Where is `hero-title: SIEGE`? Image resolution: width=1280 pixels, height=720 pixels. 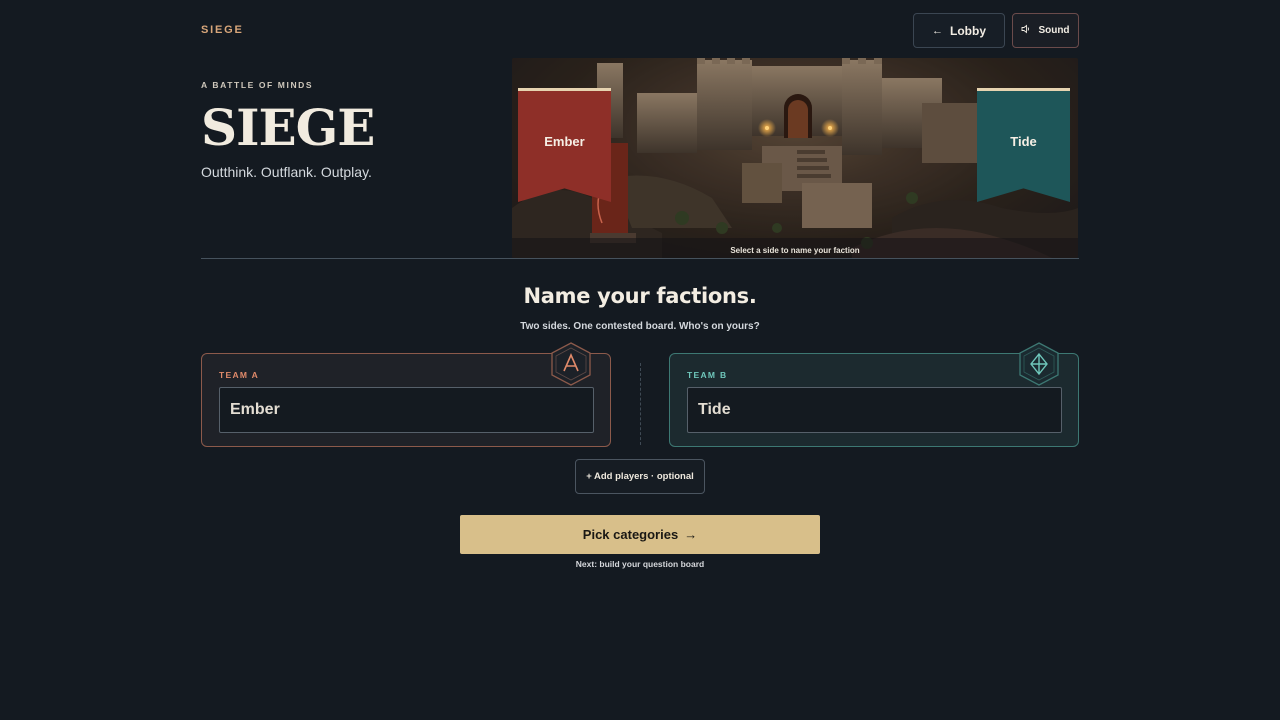
hero-title: SIEGE is located at coordinates (288, 127).